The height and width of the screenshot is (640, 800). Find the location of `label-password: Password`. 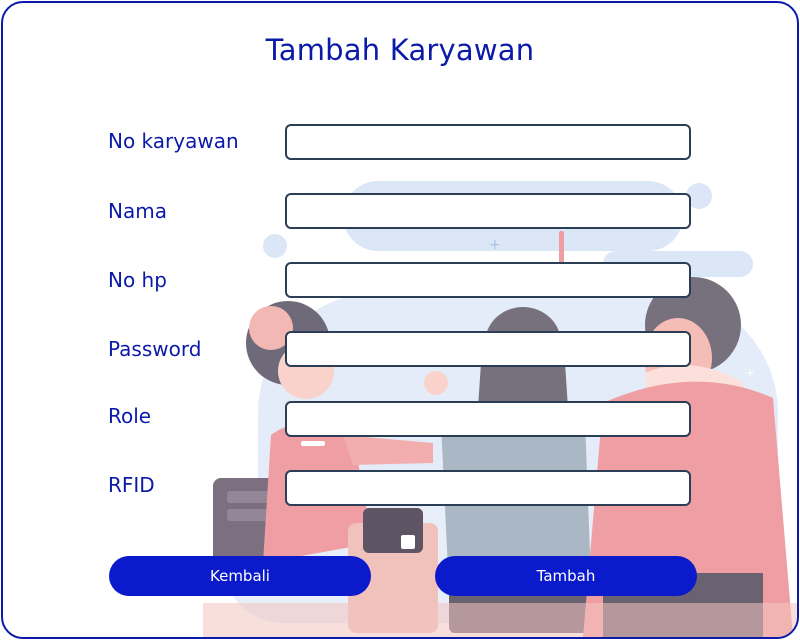

label-password: Password is located at coordinates (155, 349).